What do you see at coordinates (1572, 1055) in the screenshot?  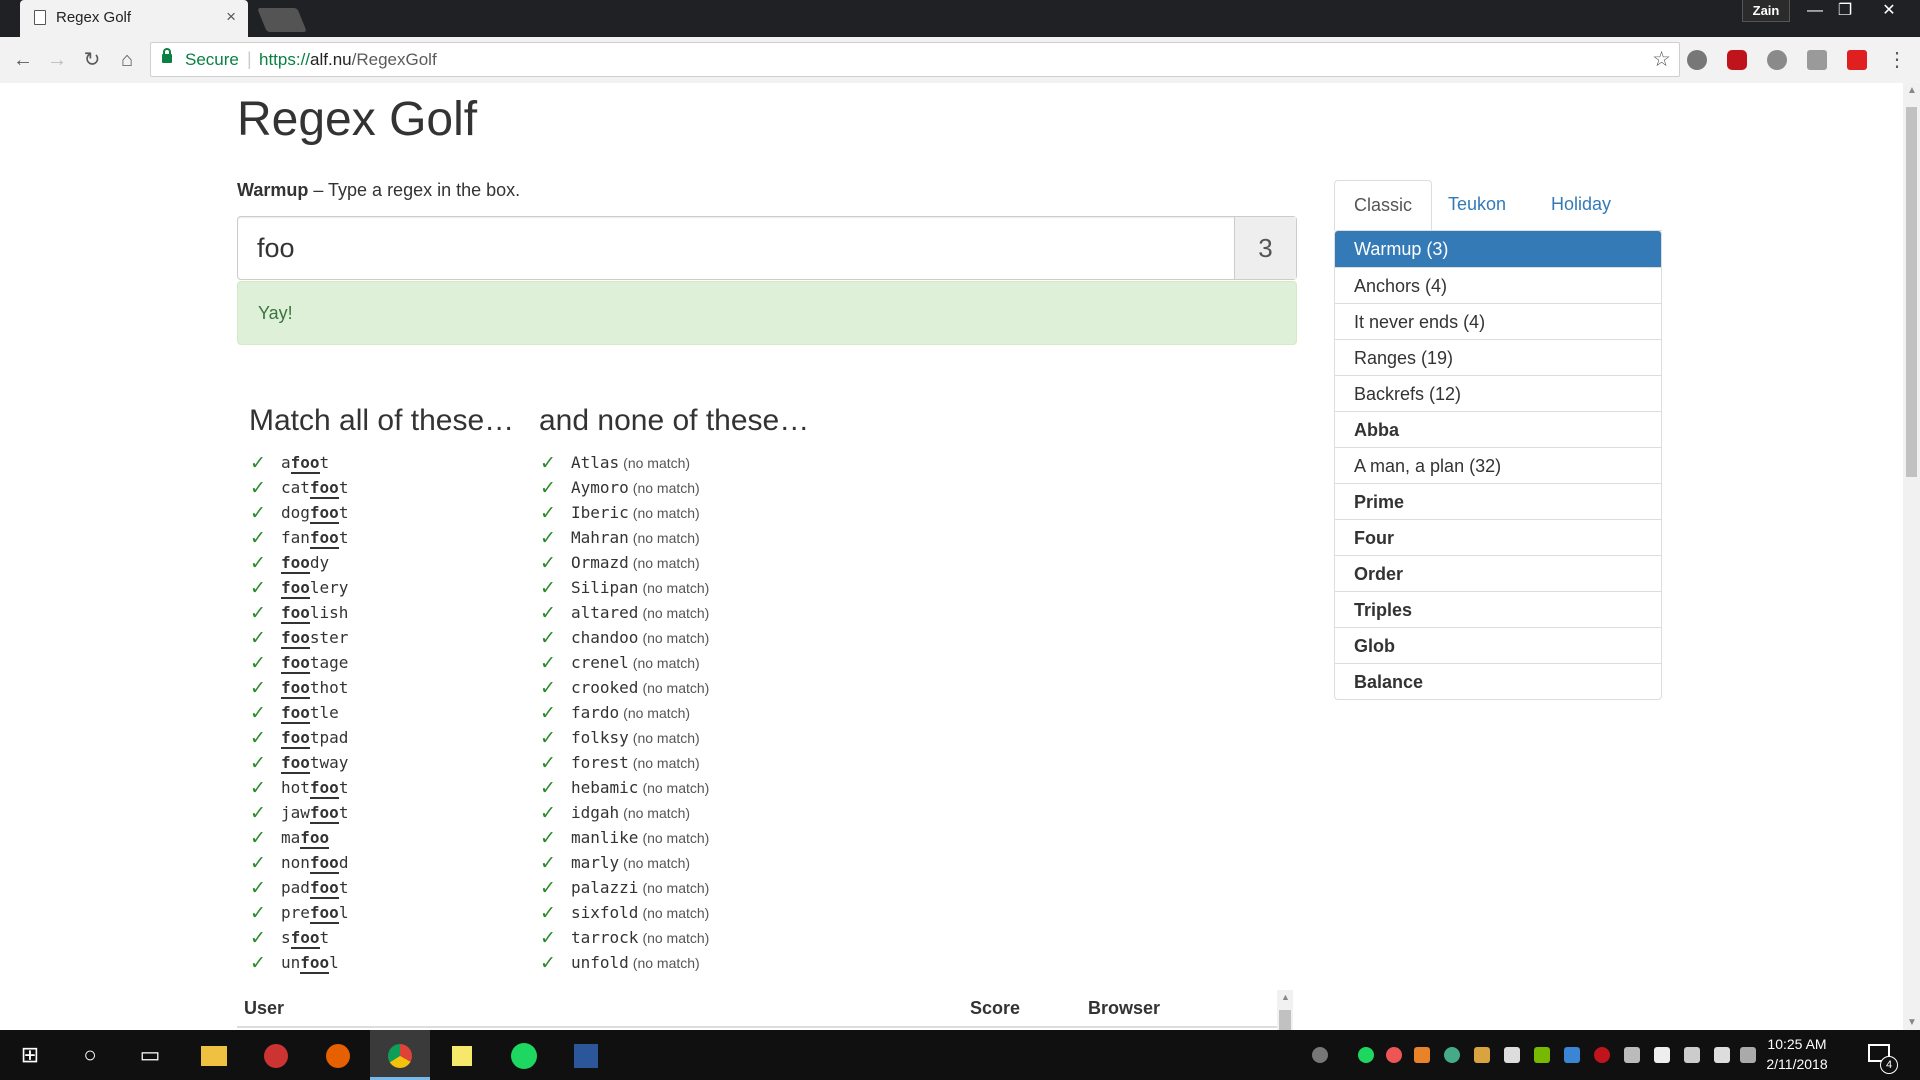 I see `display-tray-icon` at bounding box center [1572, 1055].